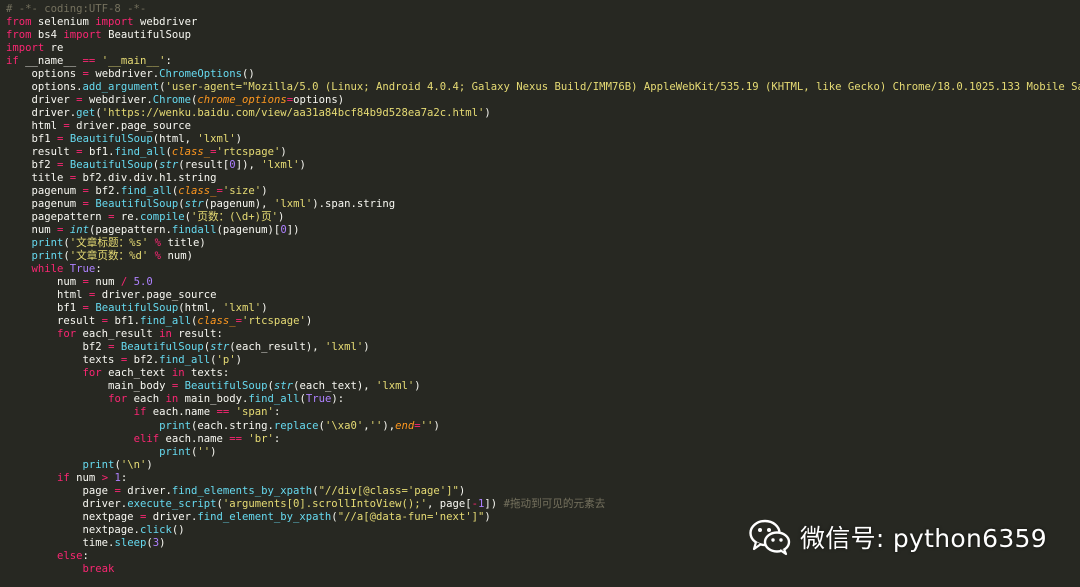 This screenshot has height=587, width=1080. Describe the element at coordinates (543, 243) in the screenshot. I see `code-line: print('文章标题：%s' % title)` at that location.